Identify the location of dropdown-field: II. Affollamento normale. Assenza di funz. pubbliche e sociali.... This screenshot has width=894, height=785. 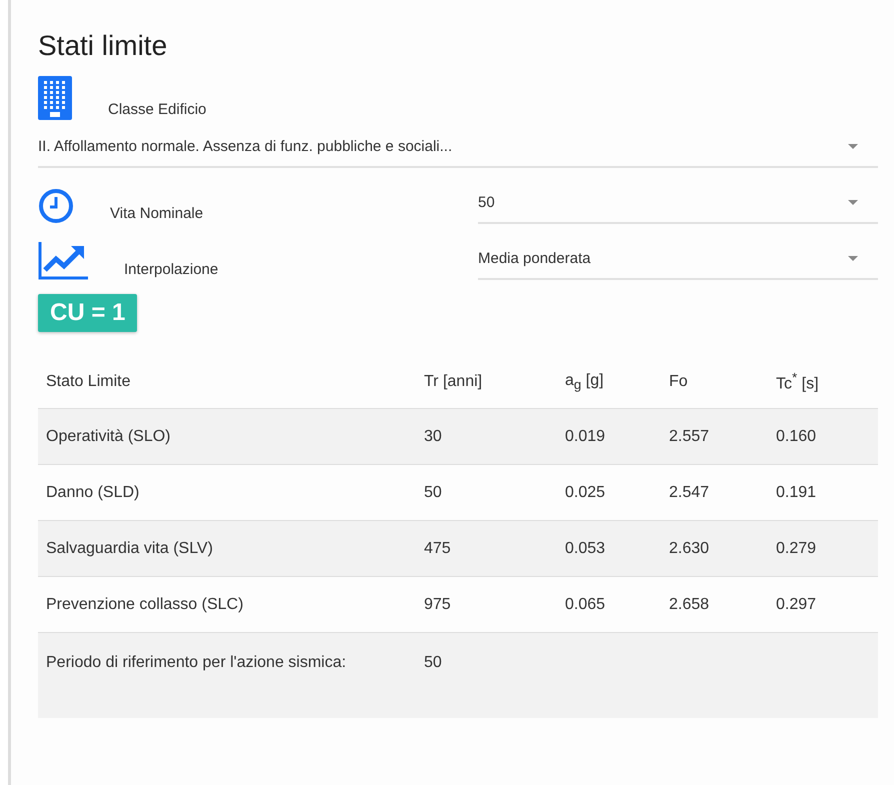
(458, 147).